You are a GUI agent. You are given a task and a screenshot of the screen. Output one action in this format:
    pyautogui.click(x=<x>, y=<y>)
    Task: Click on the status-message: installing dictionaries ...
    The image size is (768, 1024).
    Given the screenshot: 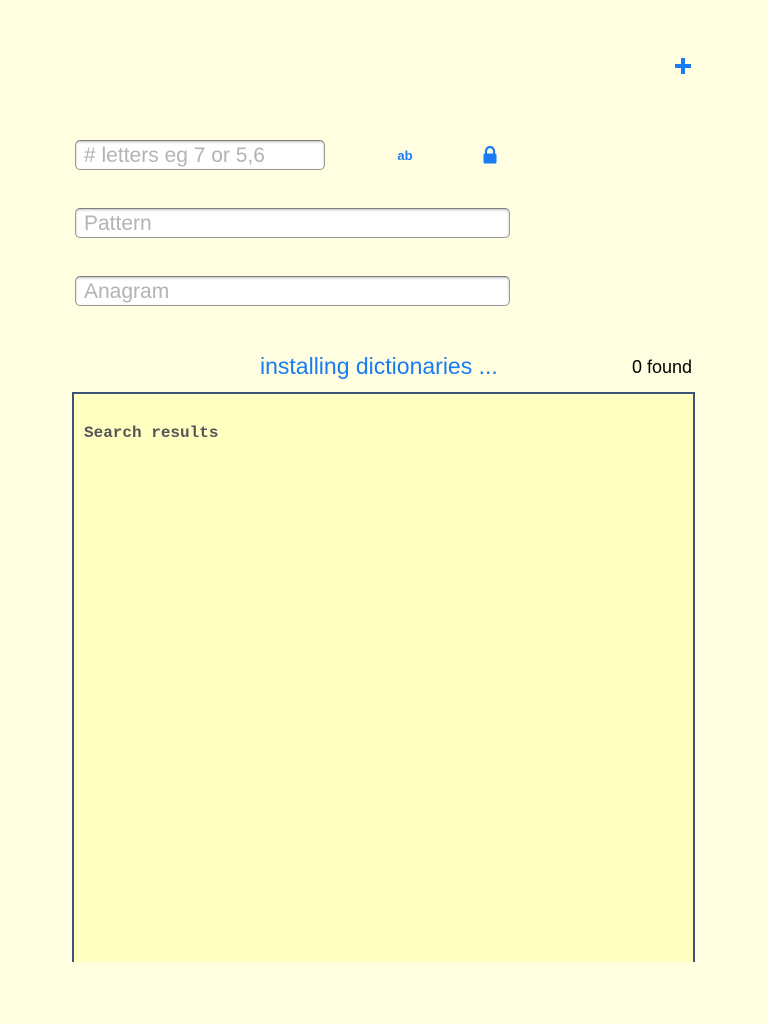 What is the action you would take?
    pyautogui.click(x=379, y=366)
    